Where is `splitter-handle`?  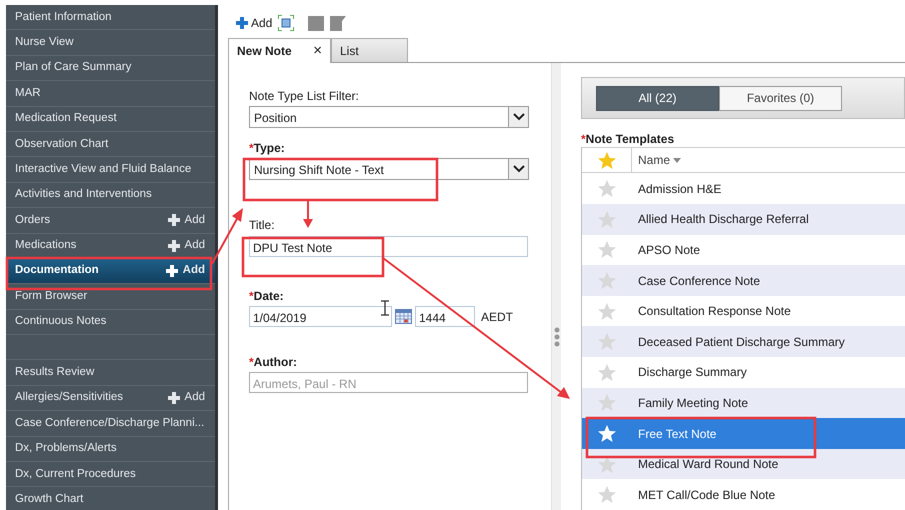 splitter-handle is located at coordinates (556, 286).